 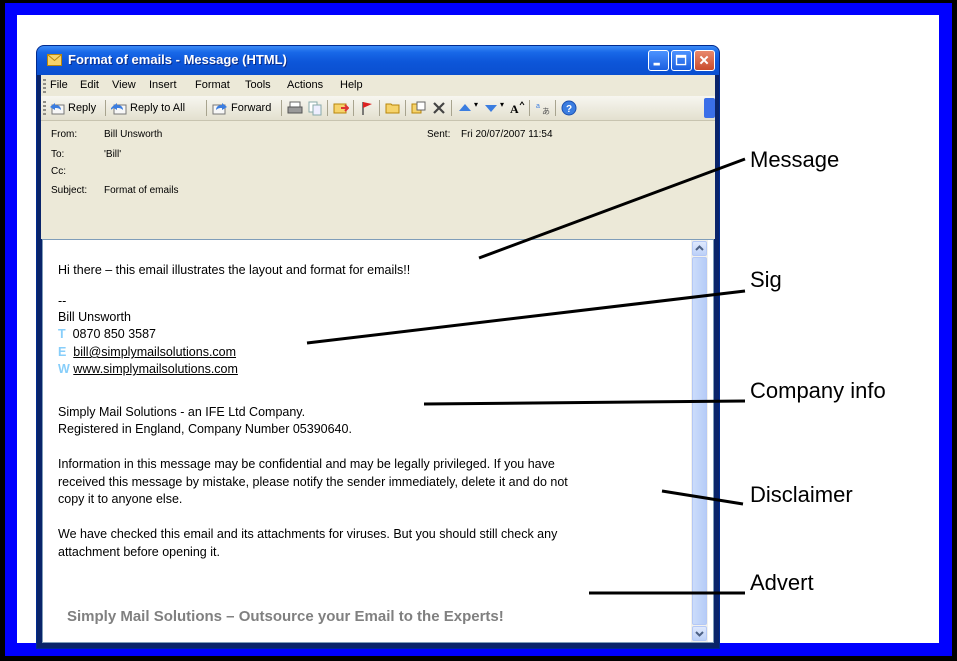 I want to click on annotation-disclaimer: Disclaimer, so click(x=801, y=494).